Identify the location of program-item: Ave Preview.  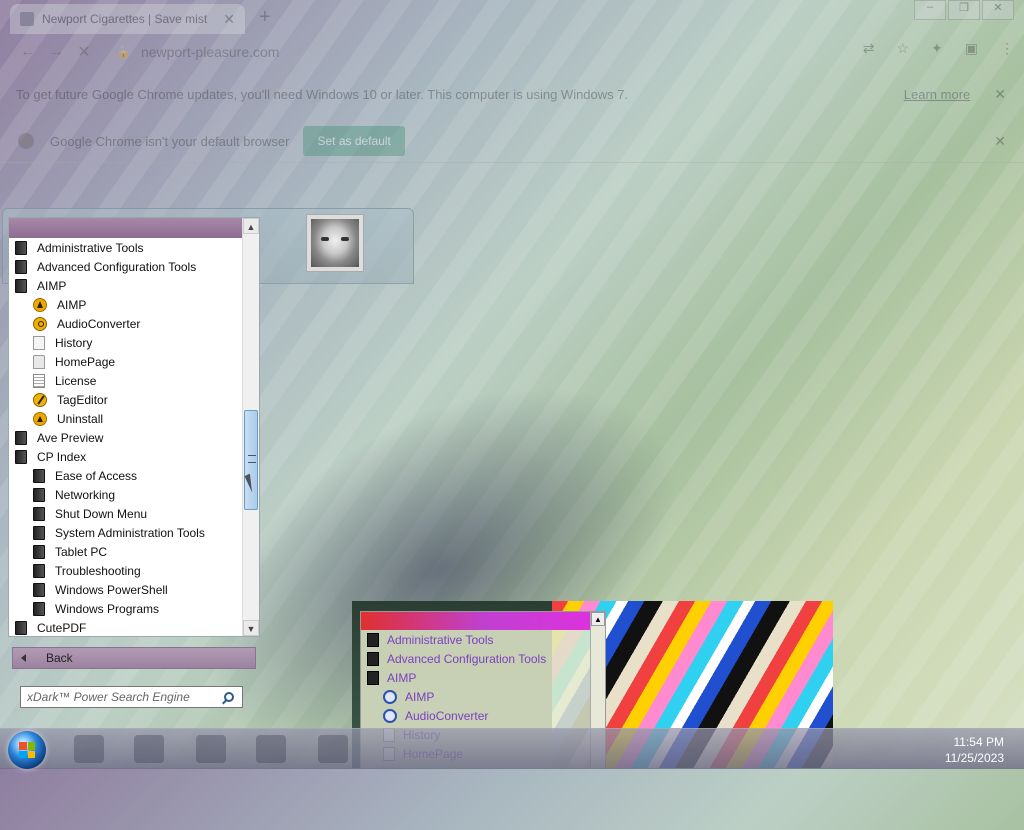
(126, 437).